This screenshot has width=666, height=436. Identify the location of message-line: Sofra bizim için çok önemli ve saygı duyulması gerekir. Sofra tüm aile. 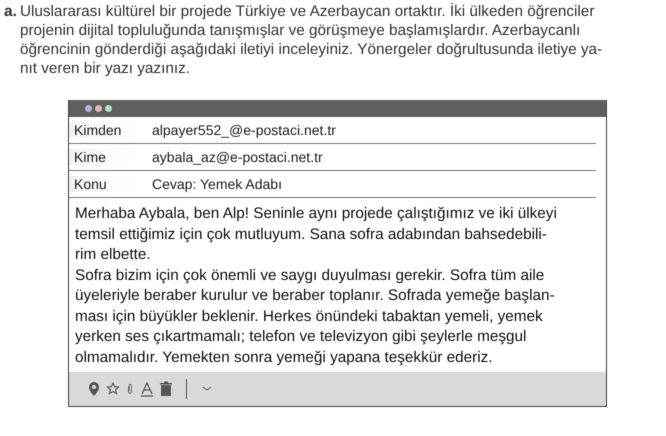
(310, 276).